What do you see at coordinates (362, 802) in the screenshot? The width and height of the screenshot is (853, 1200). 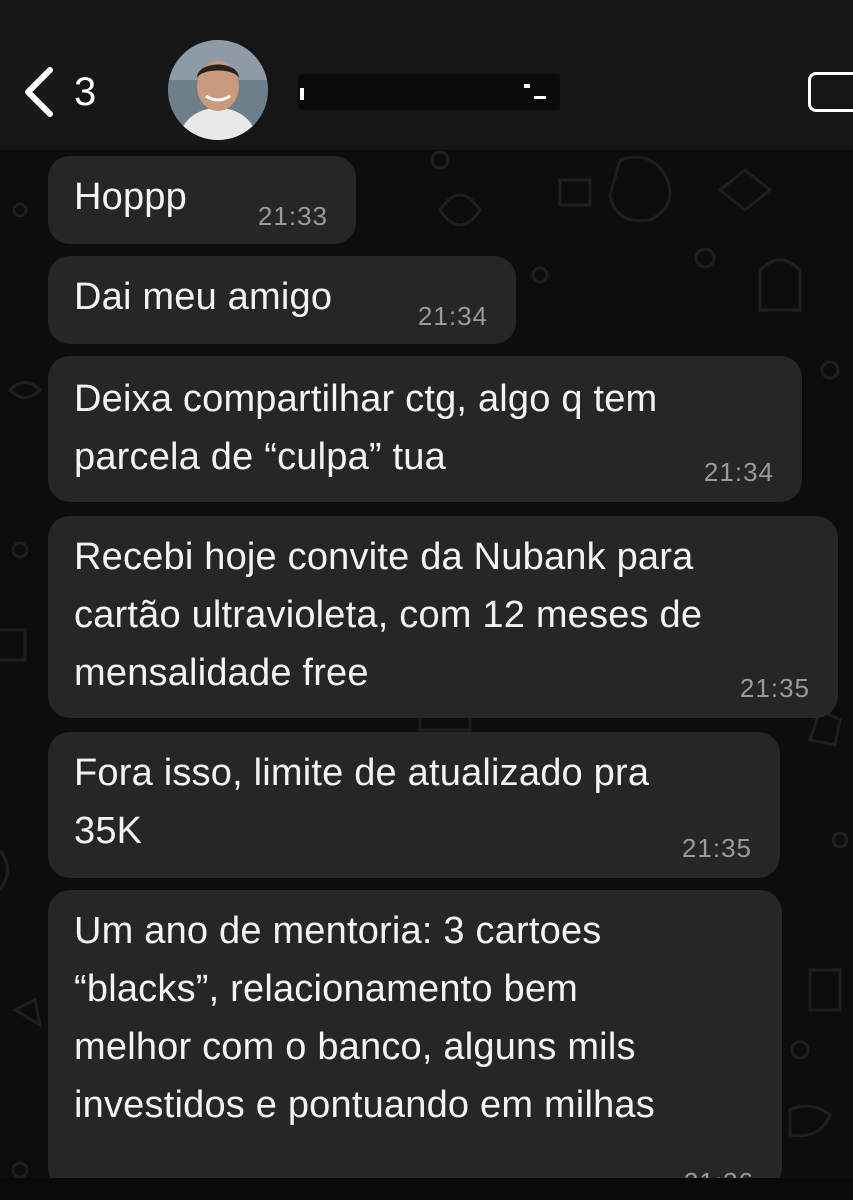 I see `message-text: Fora isso, limite de atualizado pra 35K` at bounding box center [362, 802].